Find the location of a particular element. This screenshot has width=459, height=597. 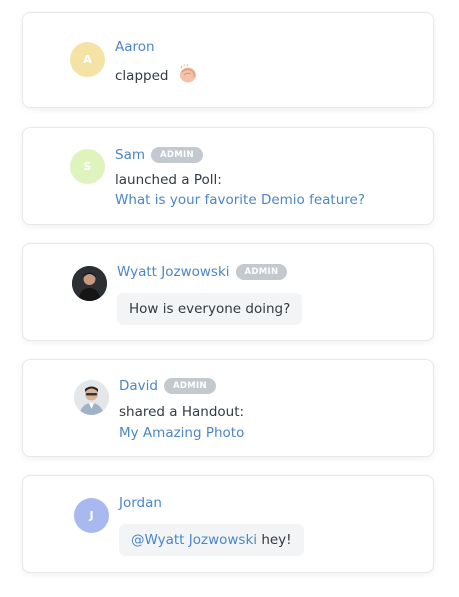

sender-name: Wyatt Jozwowski is located at coordinates (173, 272).